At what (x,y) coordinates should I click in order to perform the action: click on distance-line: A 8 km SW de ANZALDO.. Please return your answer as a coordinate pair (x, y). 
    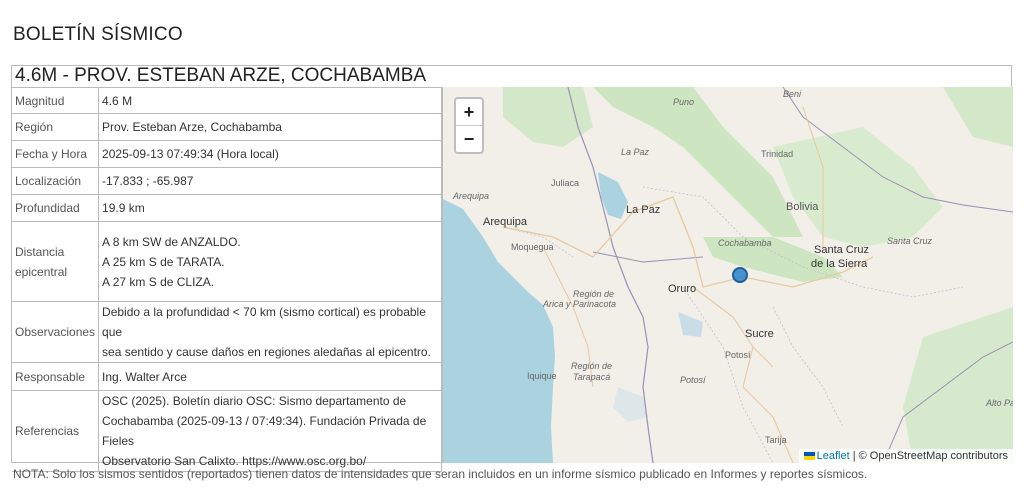
    Looking at the image, I should click on (171, 241).